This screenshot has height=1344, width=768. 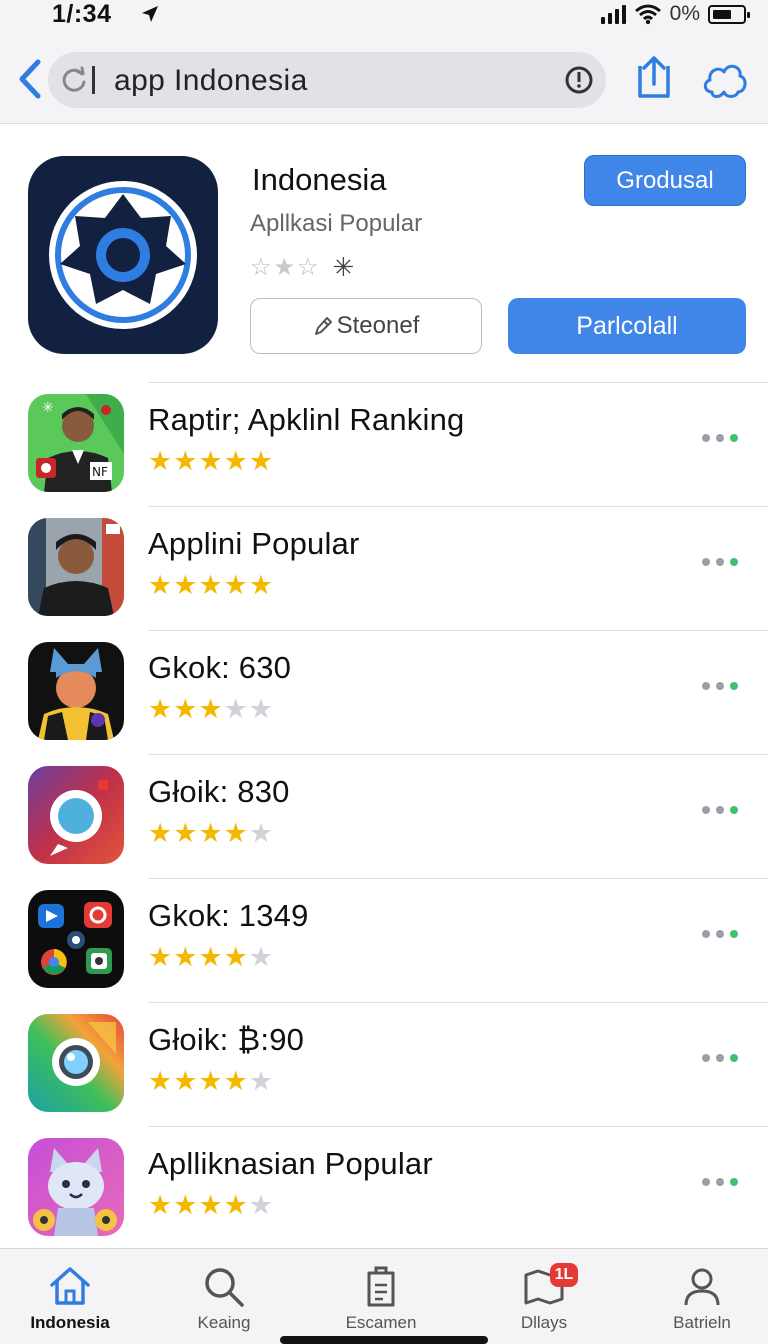 I want to click on back-chevron-icon, so click(x=30, y=79).